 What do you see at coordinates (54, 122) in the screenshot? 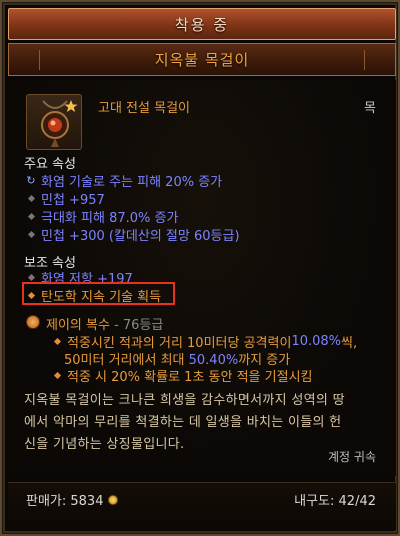
I see `amulet-icon` at bounding box center [54, 122].